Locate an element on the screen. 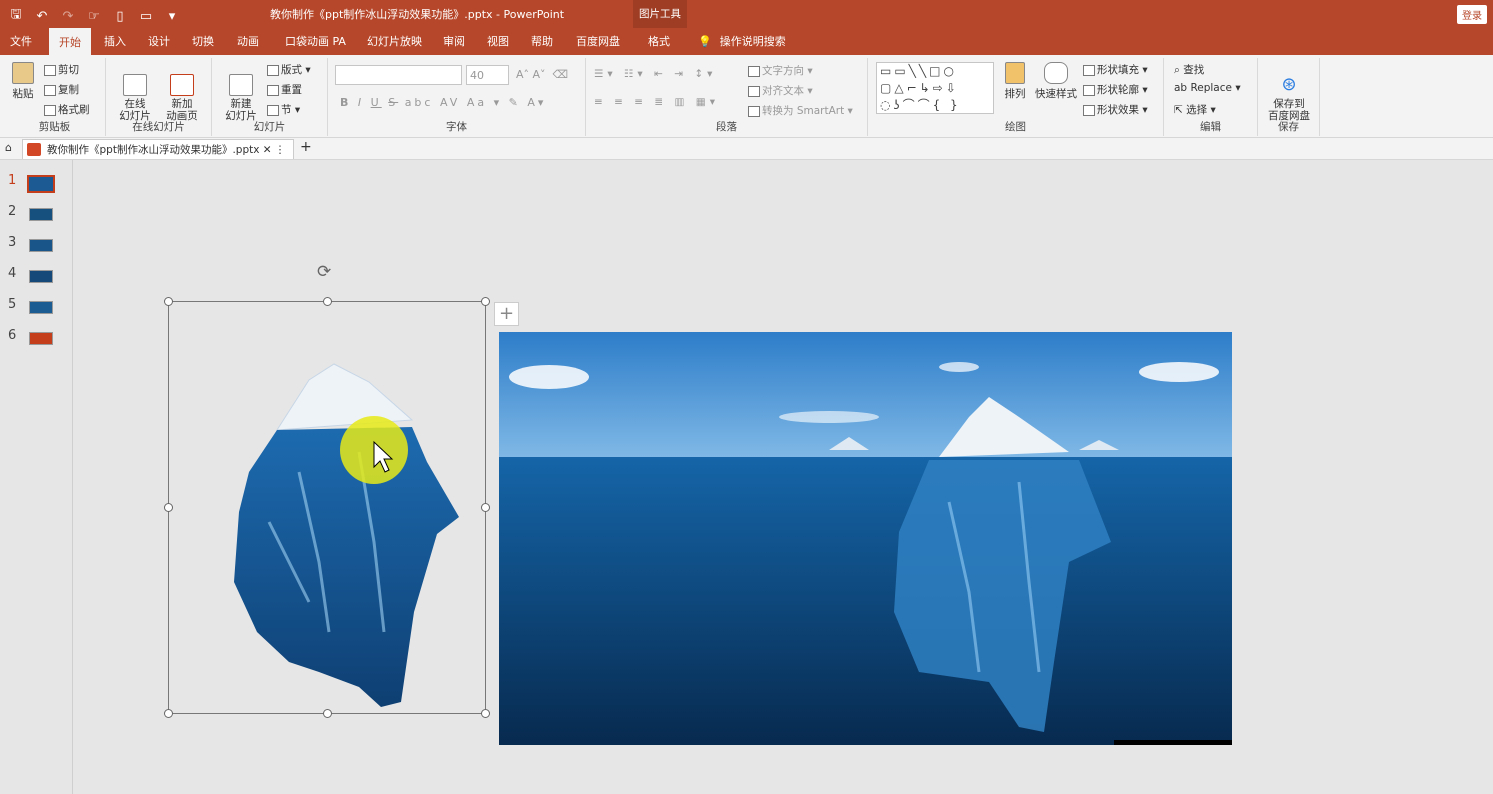 This screenshot has height=794, width=1493. tab-review: 审阅 is located at coordinates (454, 41).